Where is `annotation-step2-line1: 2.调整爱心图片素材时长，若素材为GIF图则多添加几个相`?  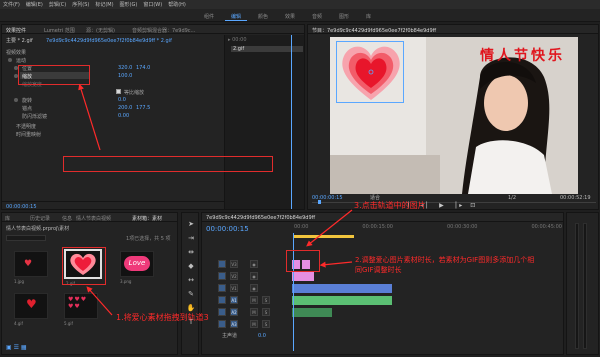 annotation-step2-line1: 2.调整爱心图片素材时长，若素材为GIF图则多添加几个相 is located at coordinates (445, 260).